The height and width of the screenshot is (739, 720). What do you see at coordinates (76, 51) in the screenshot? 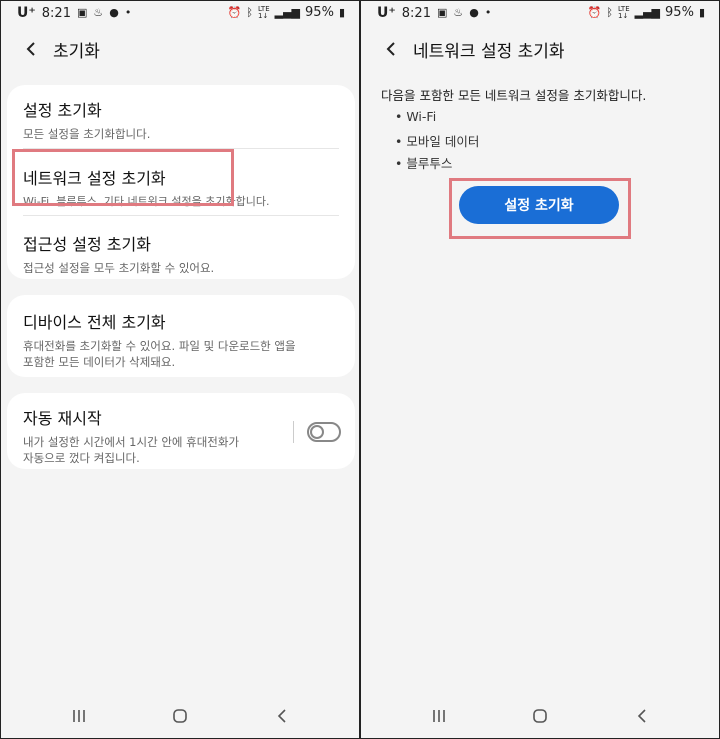
I see `page-title: 초기화` at bounding box center [76, 51].